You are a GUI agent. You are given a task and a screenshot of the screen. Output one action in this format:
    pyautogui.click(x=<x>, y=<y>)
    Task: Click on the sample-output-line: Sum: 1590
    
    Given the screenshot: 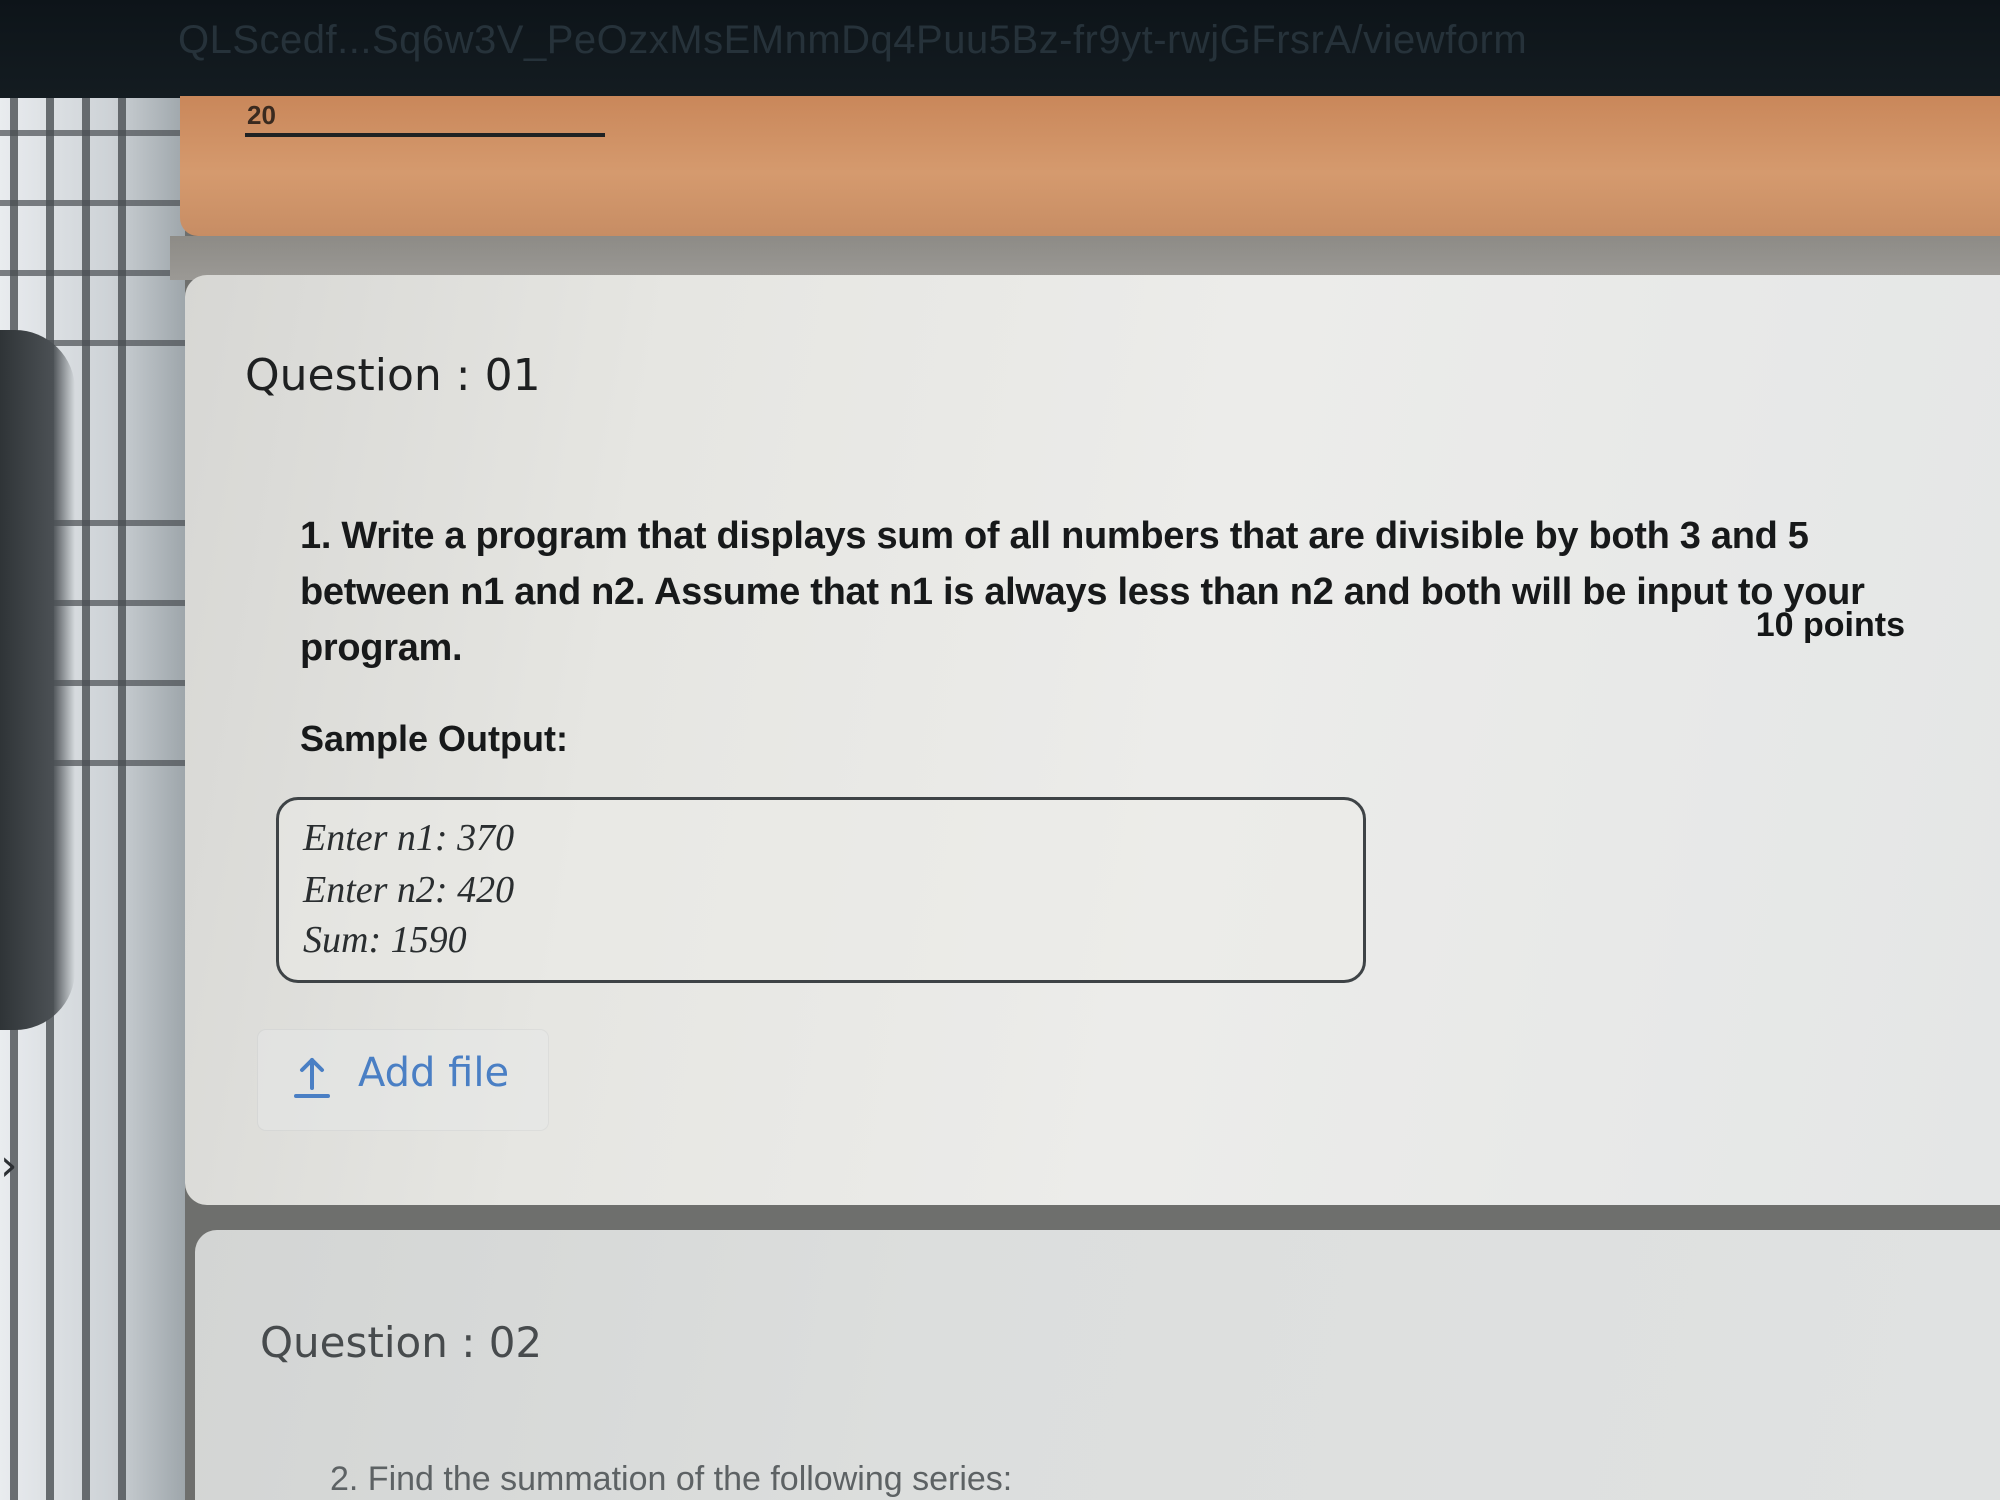 What is the action you would take?
    pyautogui.click(x=385, y=940)
    